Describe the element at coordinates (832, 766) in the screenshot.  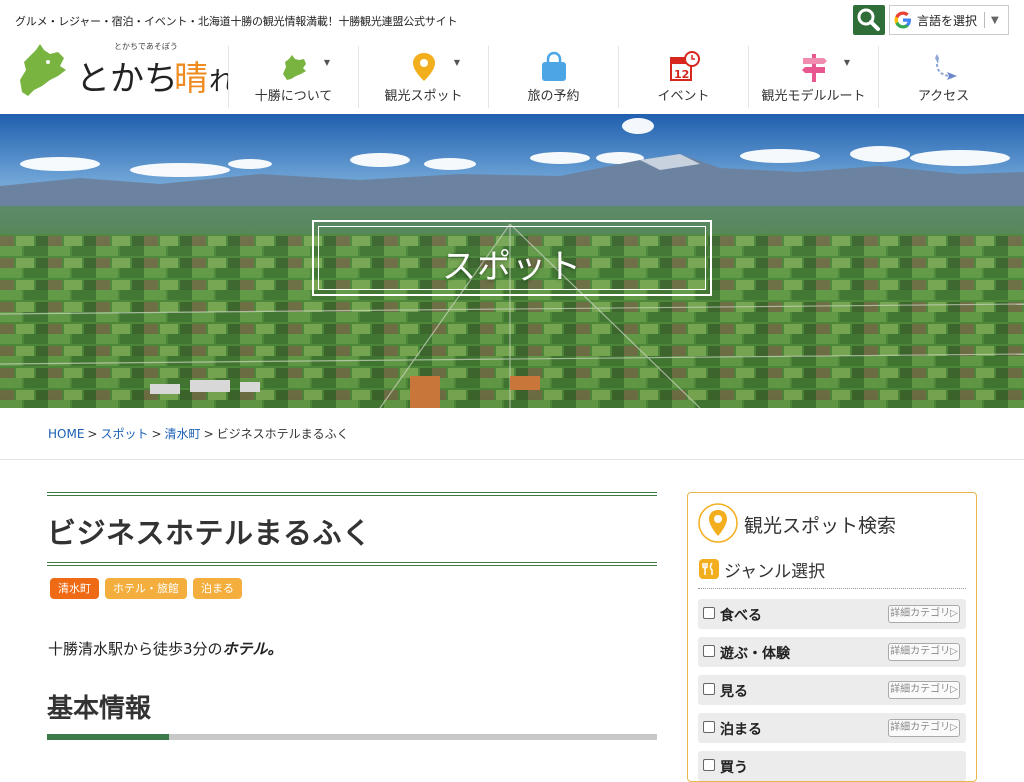
I see `genre-row-buy: 買う` at that location.